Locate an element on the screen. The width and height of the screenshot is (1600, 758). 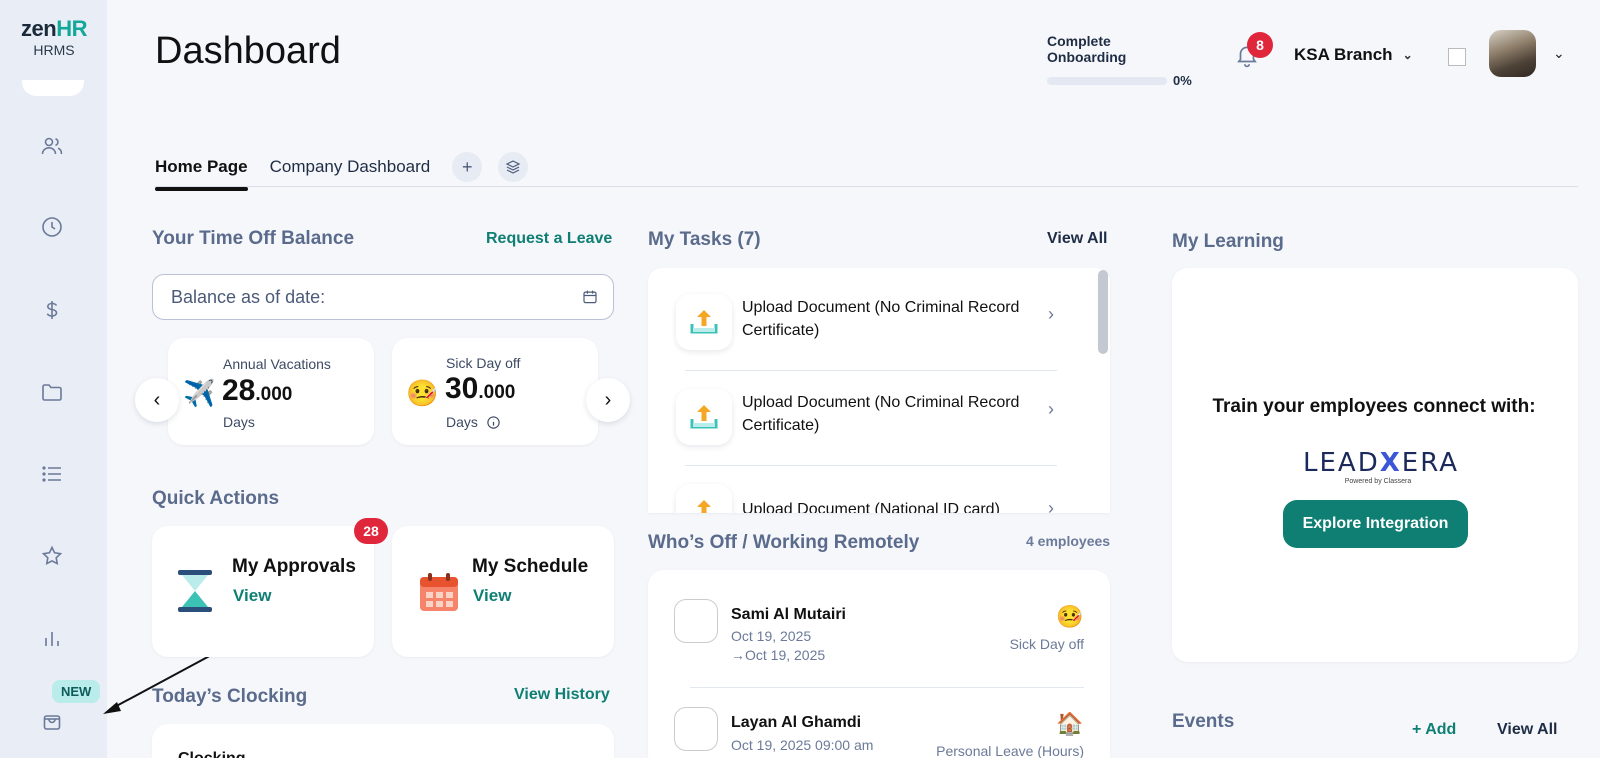
layers-icon is located at coordinates (513, 167).